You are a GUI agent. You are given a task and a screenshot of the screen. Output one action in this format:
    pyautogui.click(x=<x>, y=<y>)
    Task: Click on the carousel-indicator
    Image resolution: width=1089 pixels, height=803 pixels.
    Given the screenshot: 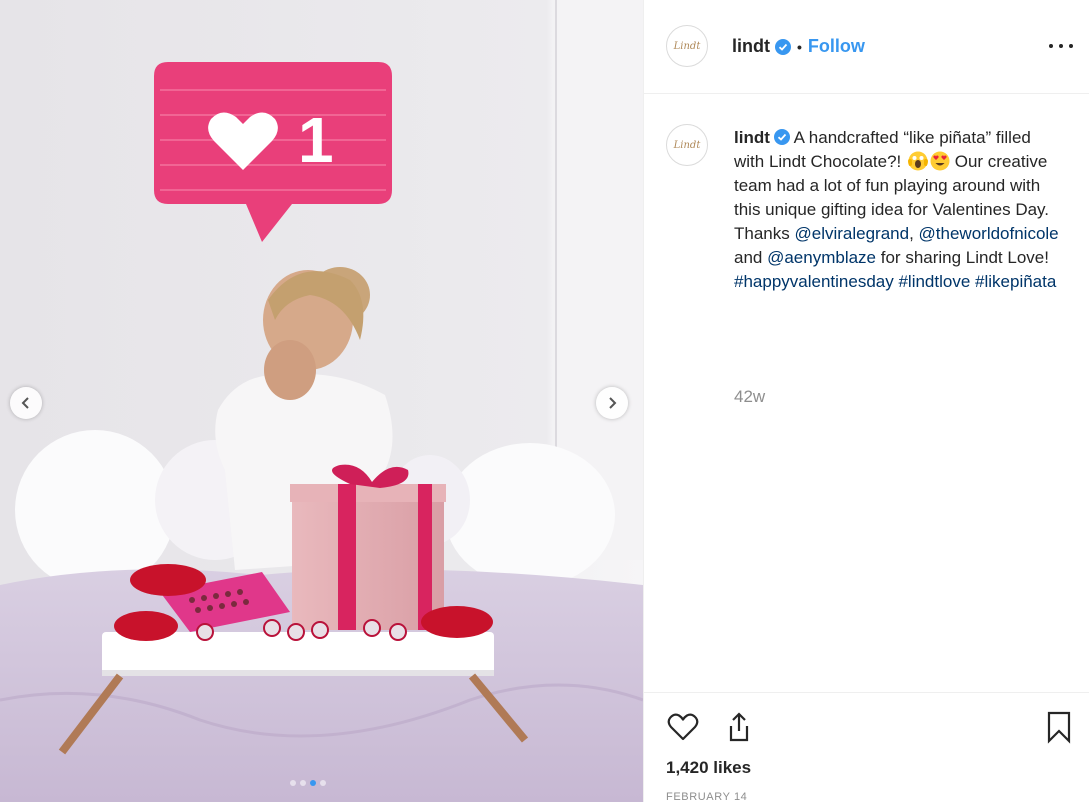 What is the action you would take?
    pyautogui.click(x=308, y=783)
    